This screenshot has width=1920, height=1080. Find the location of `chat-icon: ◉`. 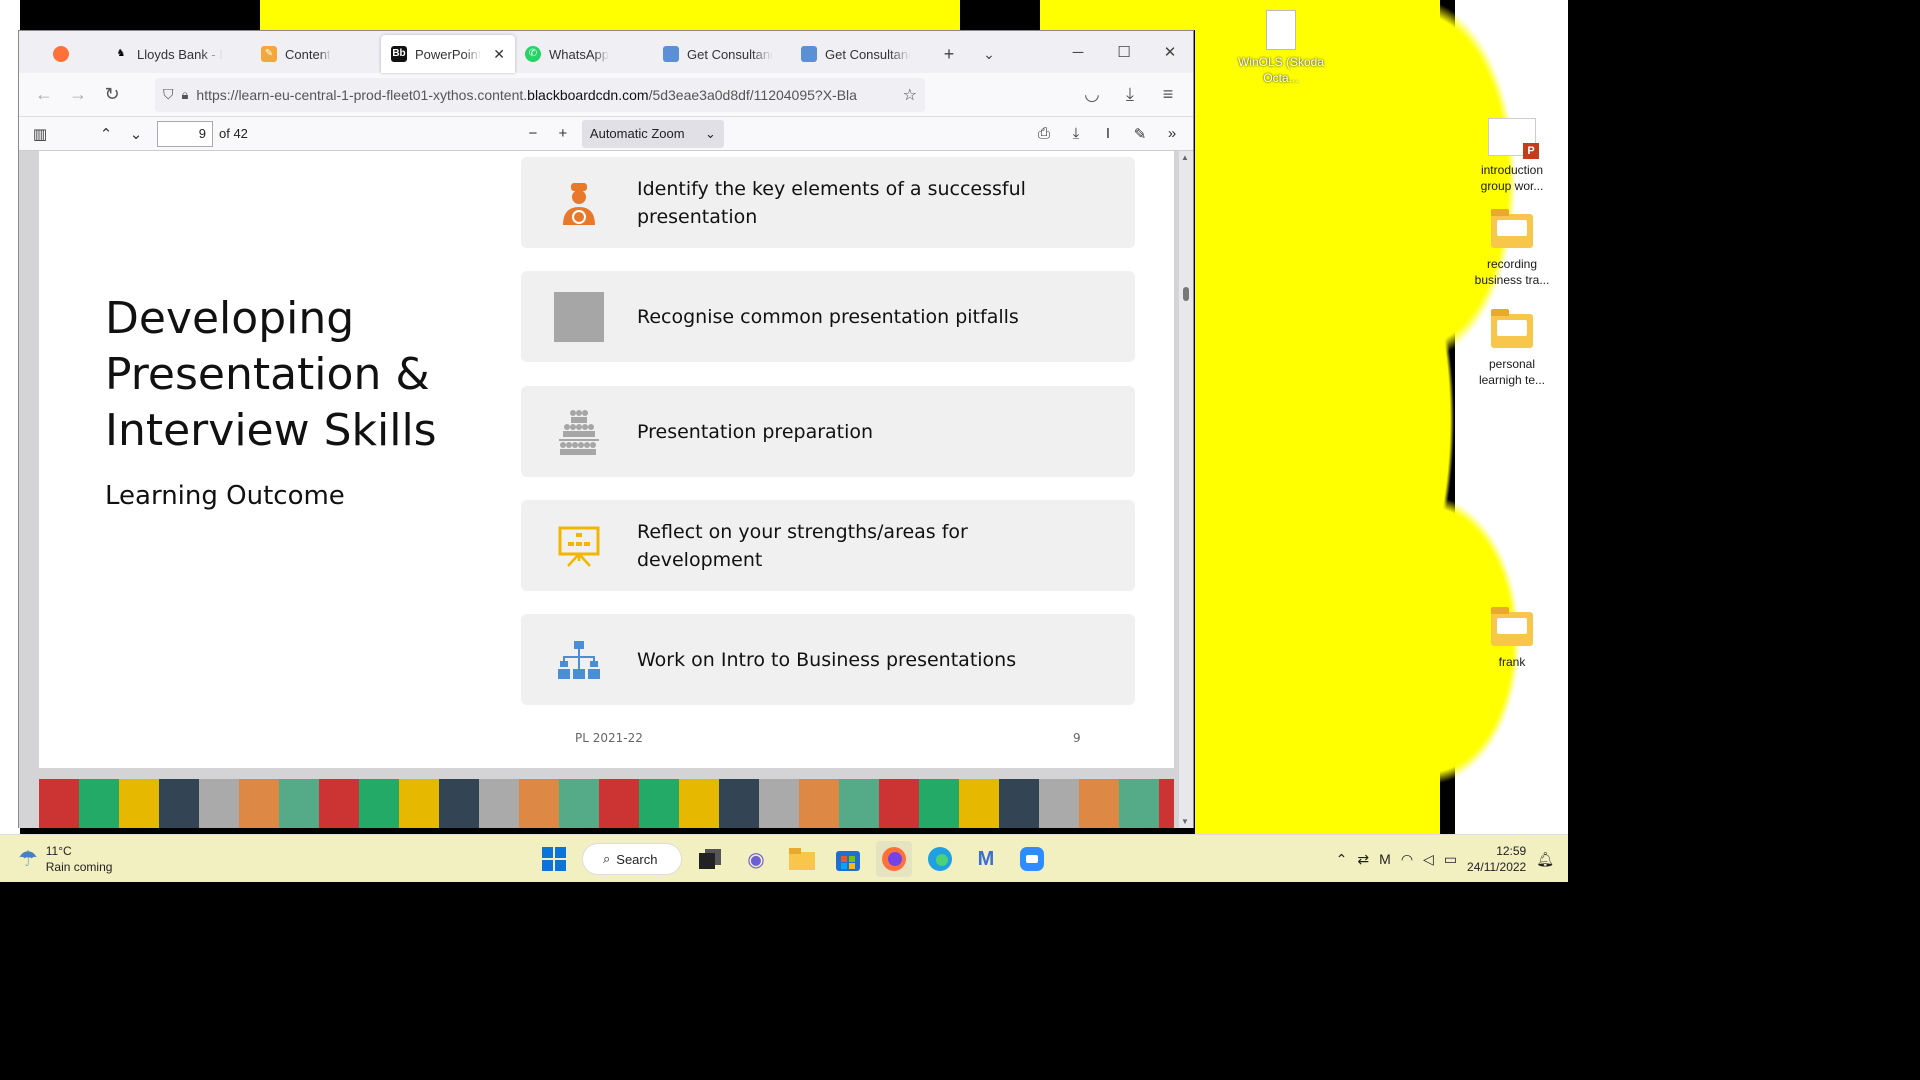

chat-icon: ◉ is located at coordinates (756, 859).